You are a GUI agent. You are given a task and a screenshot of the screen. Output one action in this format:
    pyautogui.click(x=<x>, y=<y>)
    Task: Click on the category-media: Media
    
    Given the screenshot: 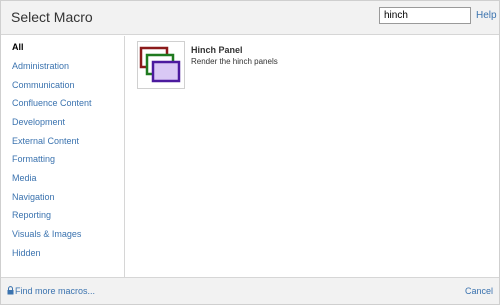 What is the action you would take?
    pyautogui.click(x=24, y=178)
    